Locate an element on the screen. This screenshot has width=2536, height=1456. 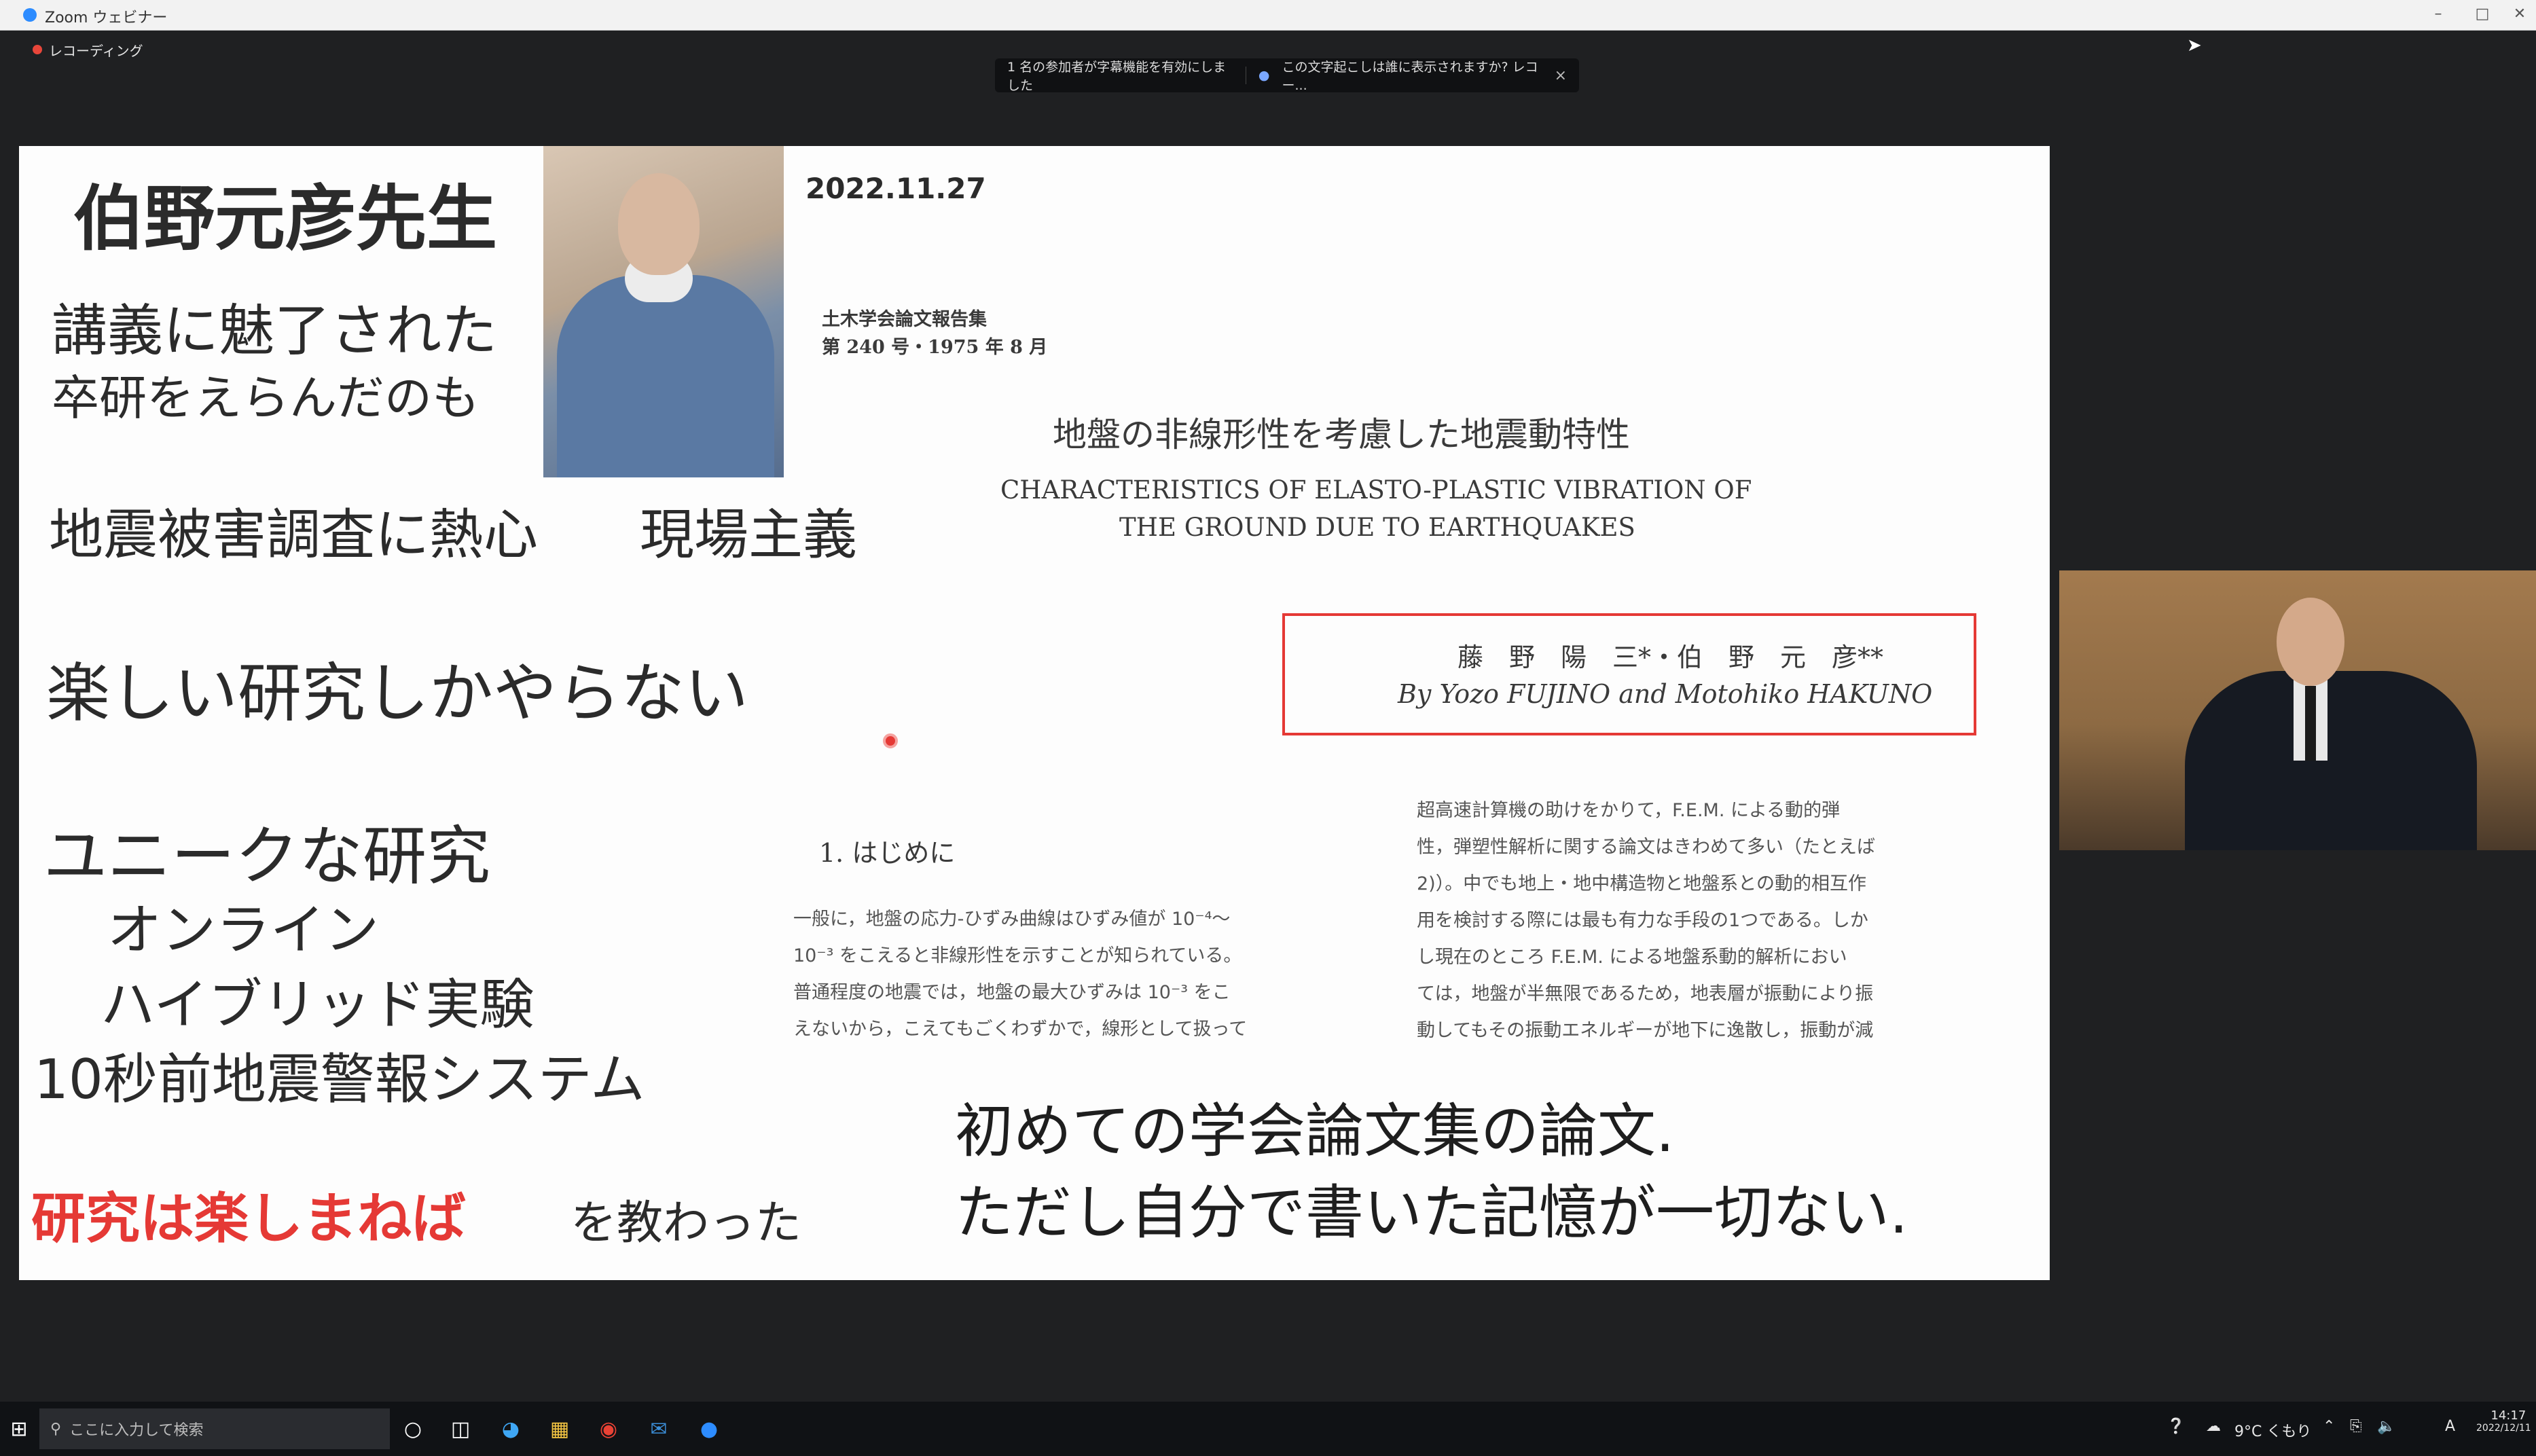
edge-browser-icon: ◕ is located at coordinates (510, 1429).